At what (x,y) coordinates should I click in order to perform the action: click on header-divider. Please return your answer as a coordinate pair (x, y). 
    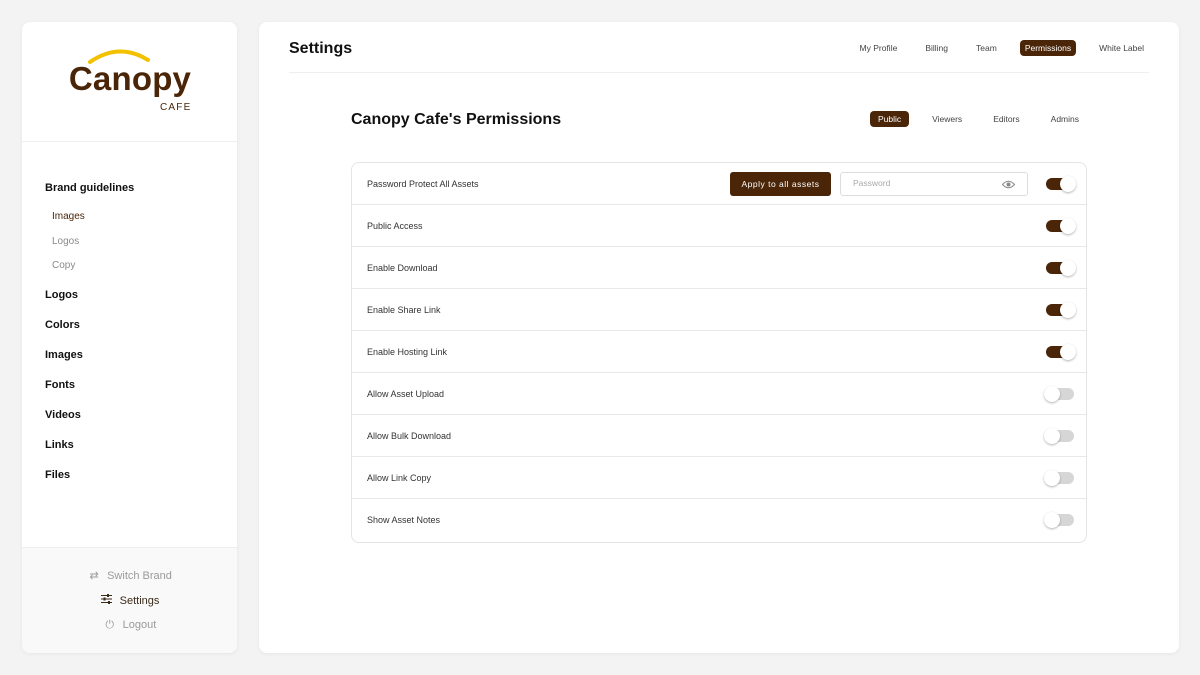
    Looking at the image, I should click on (719, 72).